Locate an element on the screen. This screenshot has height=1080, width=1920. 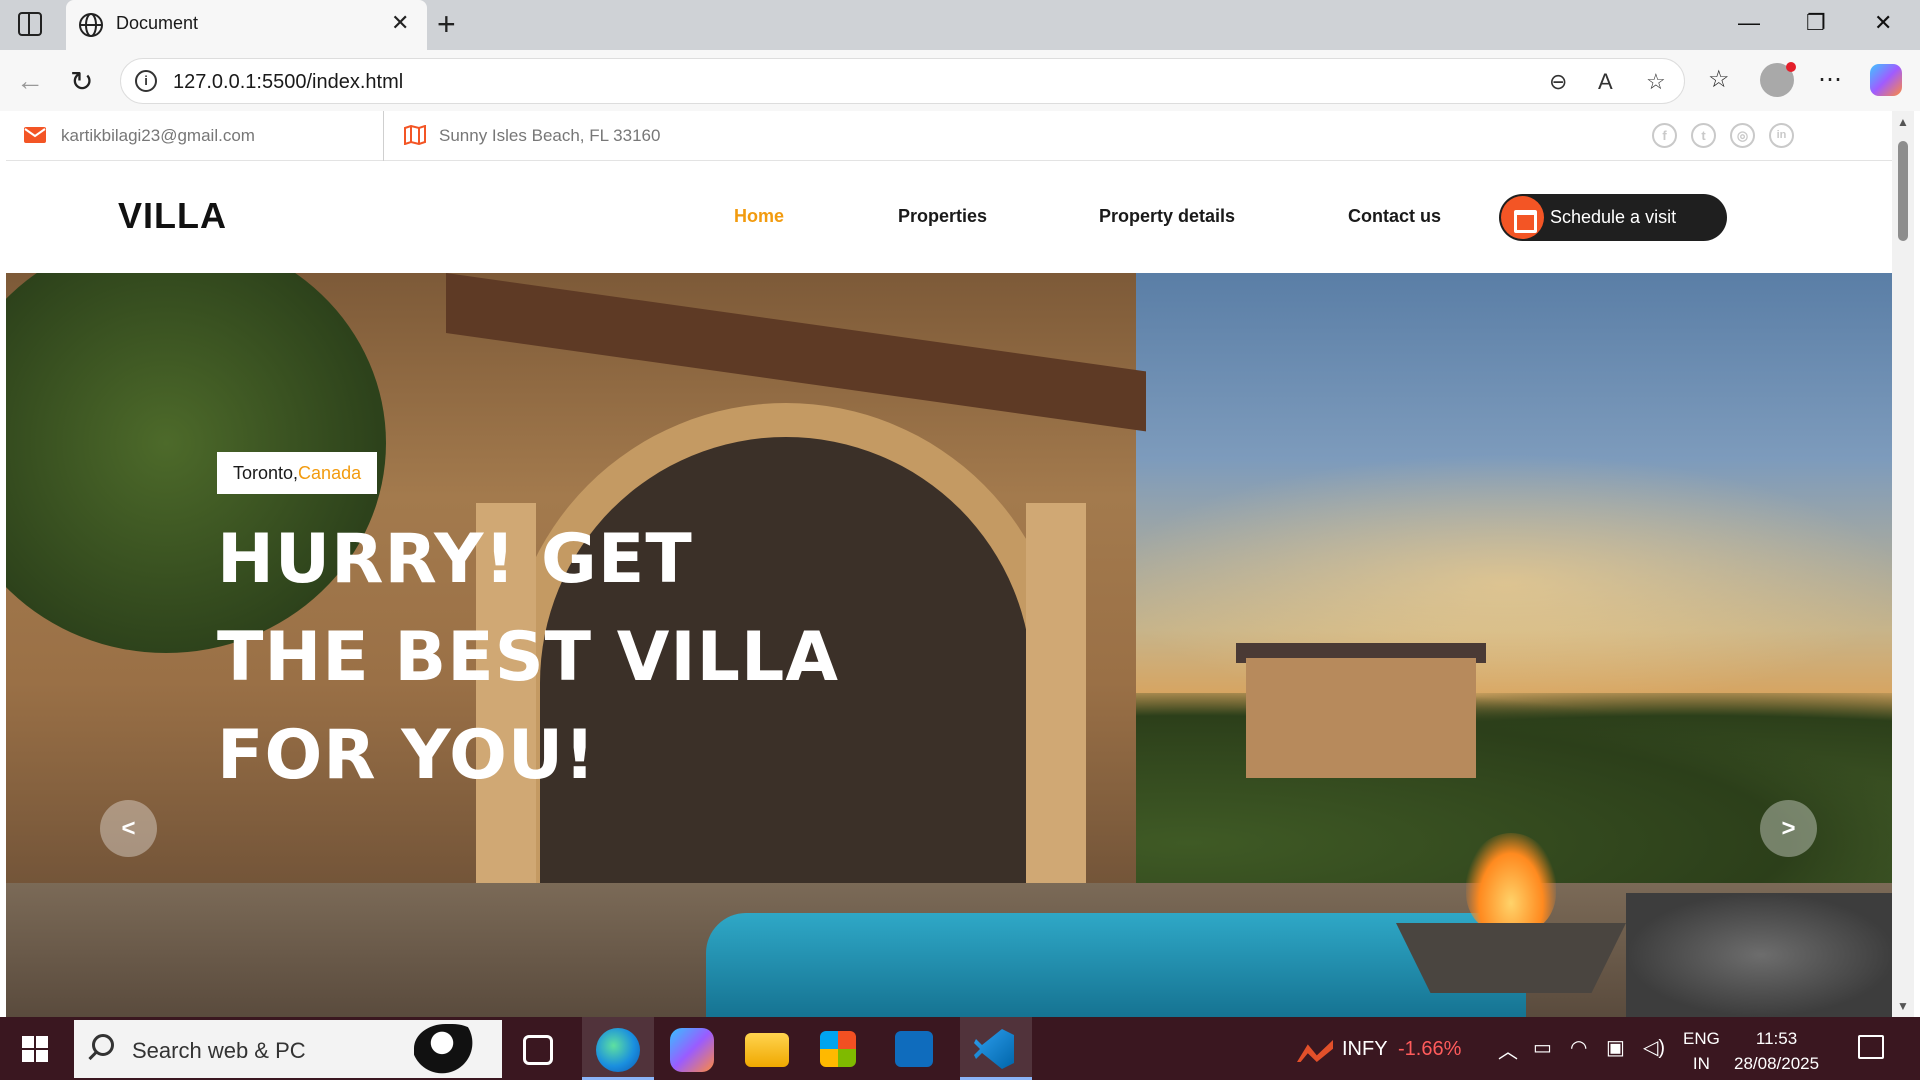
twitter-icon: t is located at coordinates (1703, 135).